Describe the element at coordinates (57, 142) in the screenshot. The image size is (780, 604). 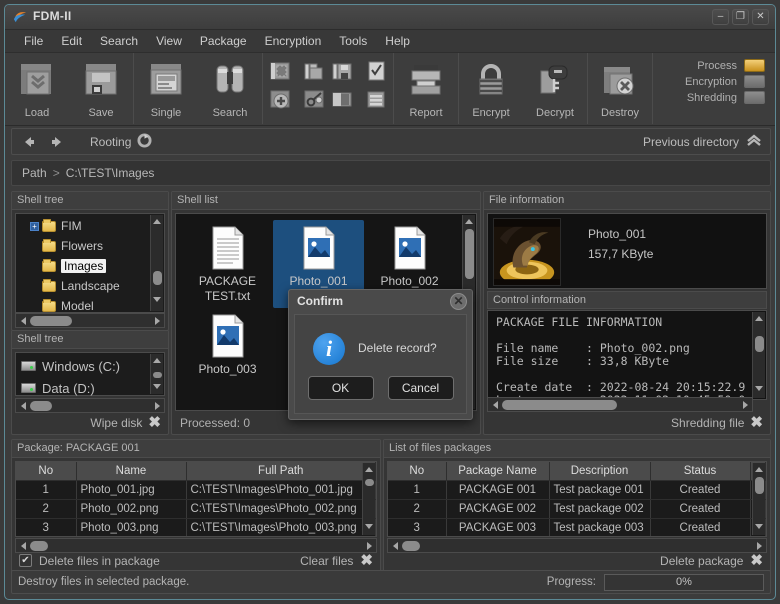
I see `arrow-right-icon` at that location.